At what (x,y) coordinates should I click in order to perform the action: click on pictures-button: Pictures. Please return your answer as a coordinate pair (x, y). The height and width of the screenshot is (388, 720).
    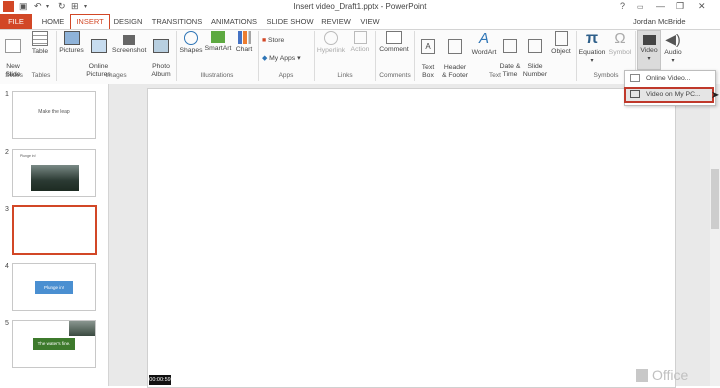
    Looking at the image, I should click on (71, 43).